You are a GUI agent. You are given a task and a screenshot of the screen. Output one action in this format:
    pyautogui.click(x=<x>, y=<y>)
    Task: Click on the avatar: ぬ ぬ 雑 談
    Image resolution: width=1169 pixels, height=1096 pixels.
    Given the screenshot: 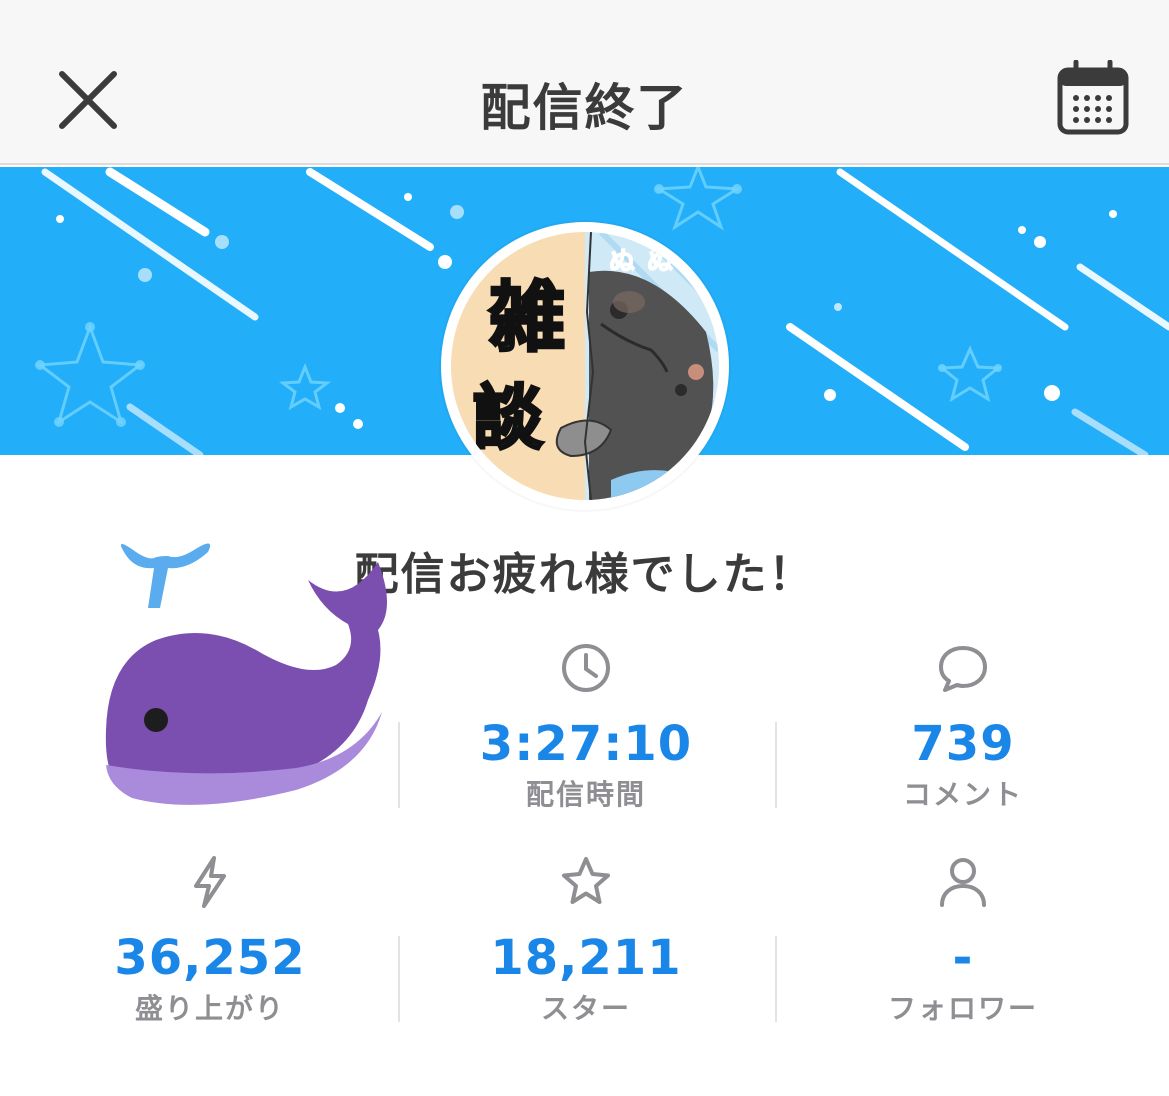 What is the action you would take?
    pyautogui.click(x=585, y=366)
    